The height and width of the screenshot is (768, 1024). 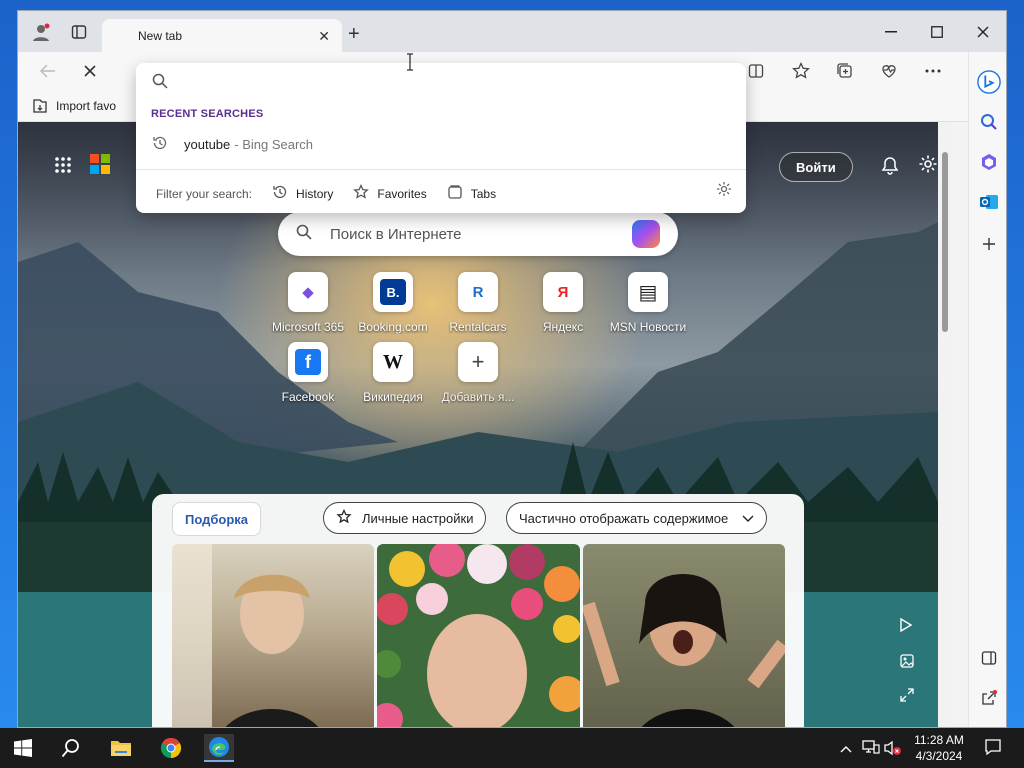 What do you see at coordinates (945, 424) in the screenshot?
I see `page-scrollbar` at bounding box center [945, 424].